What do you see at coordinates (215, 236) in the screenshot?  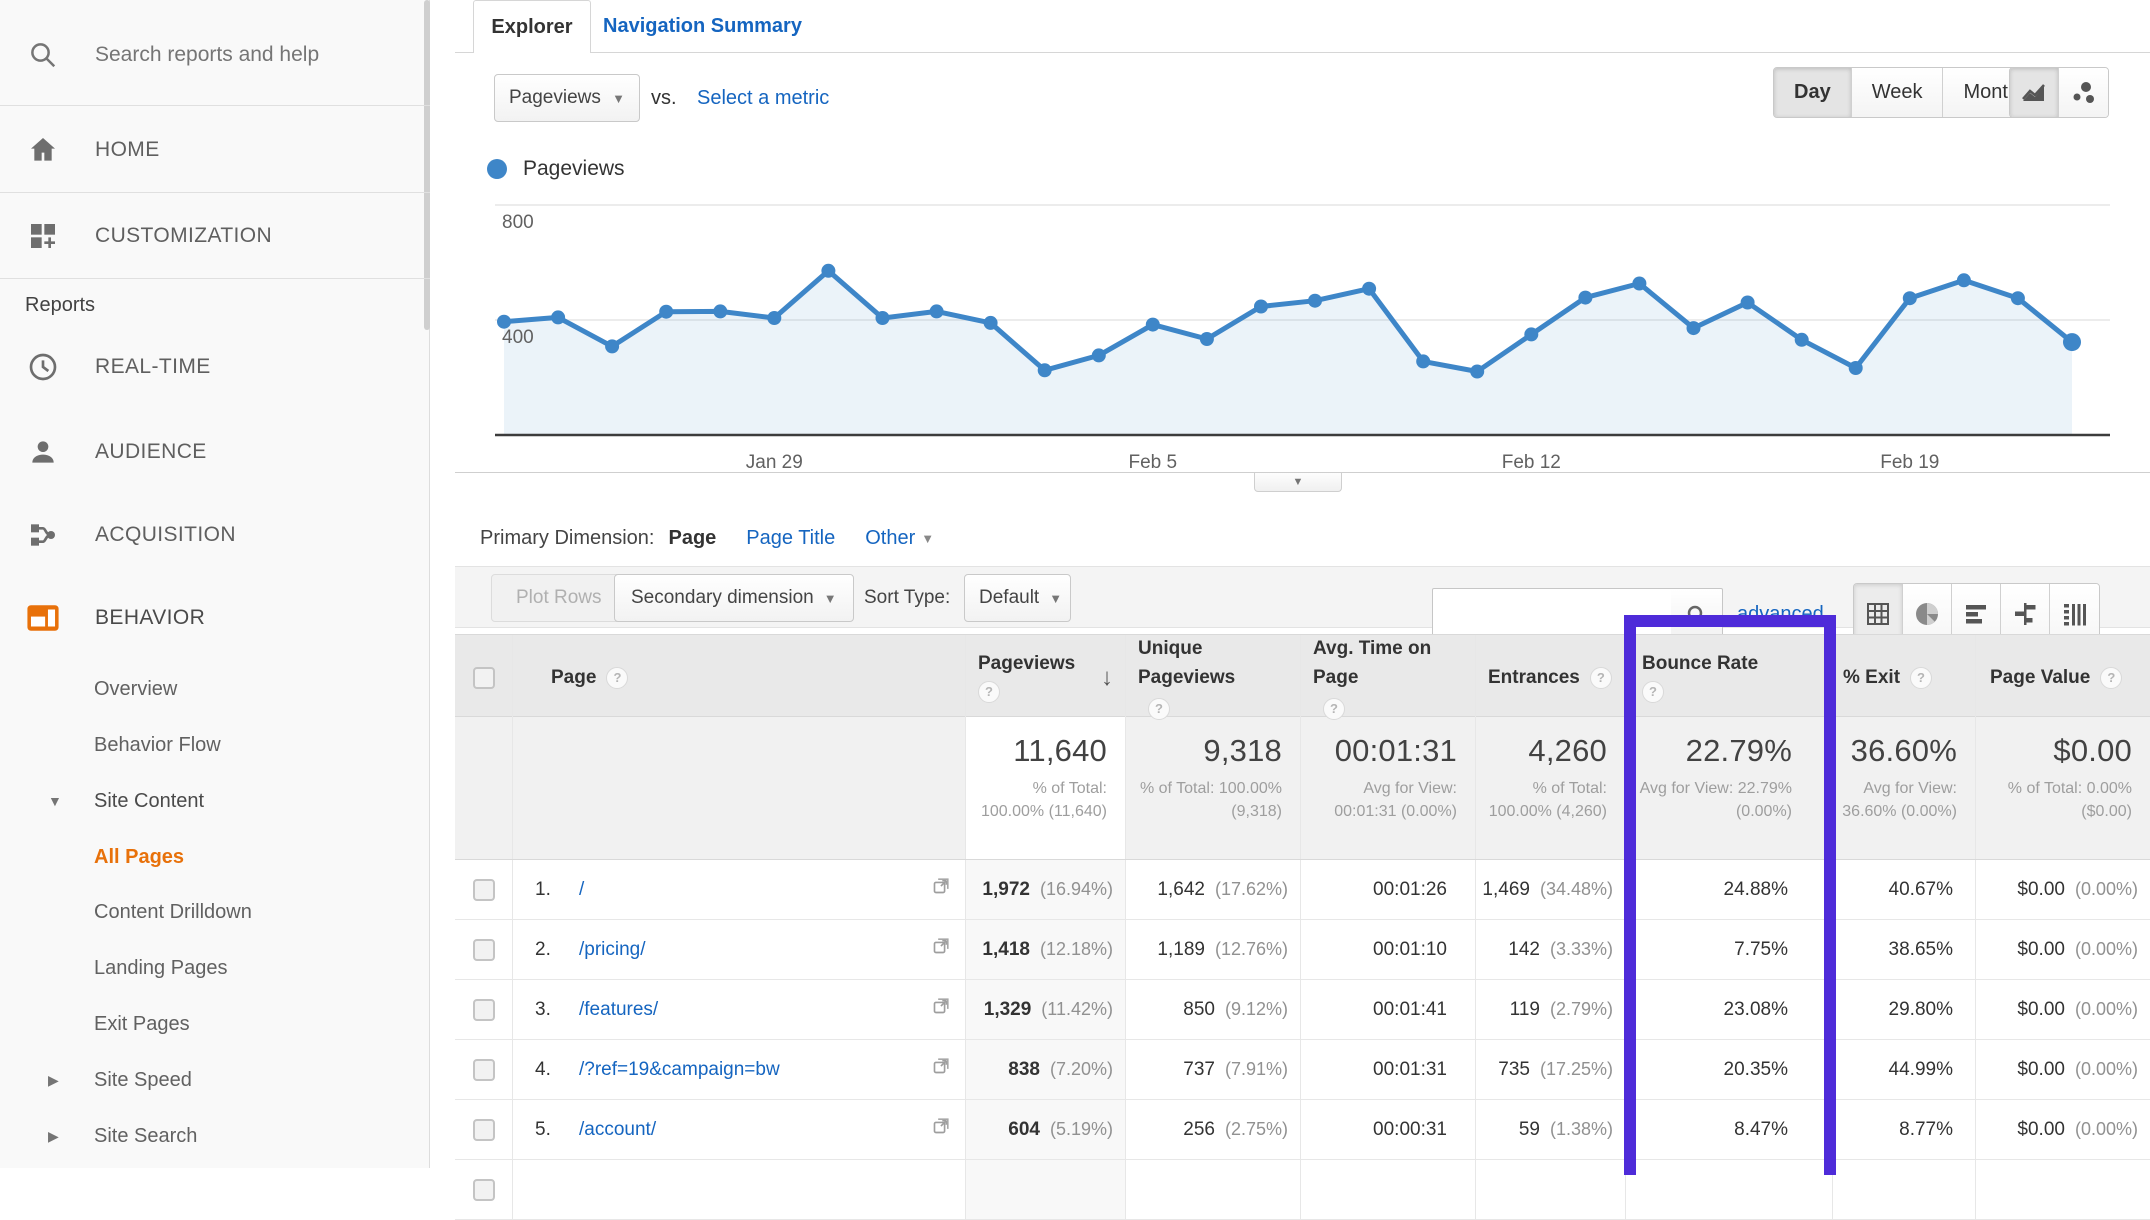 I see `sidebar-item-customization: CUSTOMIZATION` at bounding box center [215, 236].